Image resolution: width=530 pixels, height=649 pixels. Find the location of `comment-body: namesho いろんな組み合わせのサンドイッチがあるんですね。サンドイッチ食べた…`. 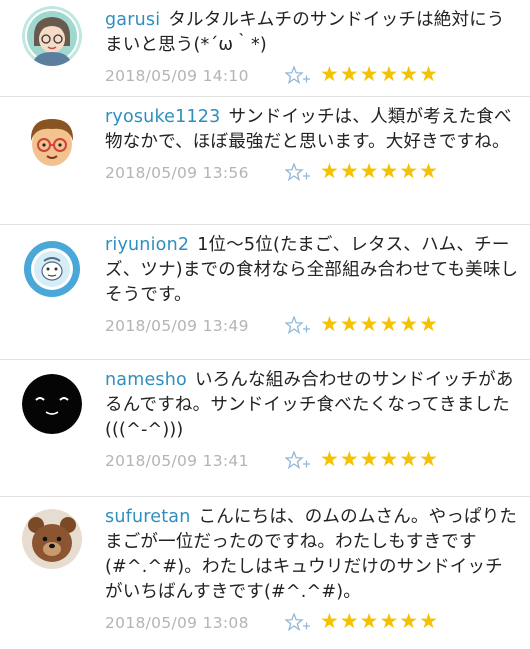

comment-body: namesho いろんな組み合わせのサンドイッチがあるんですね。サンドイッチ食べた… is located at coordinates (312, 405).